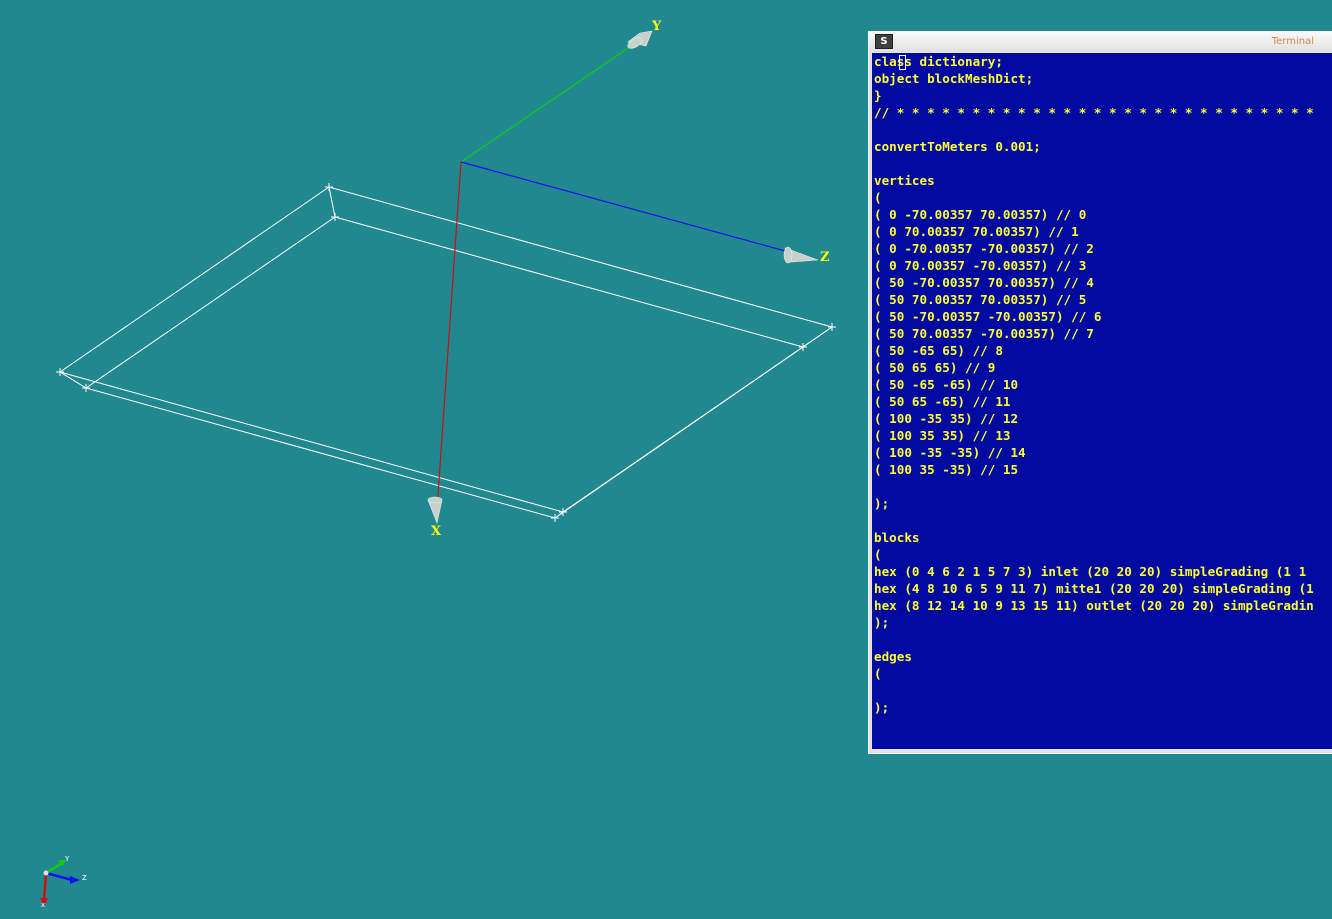 The height and width of the screenshot is (919, 1332). I want to click on z-axis-line, so click(630, 208).